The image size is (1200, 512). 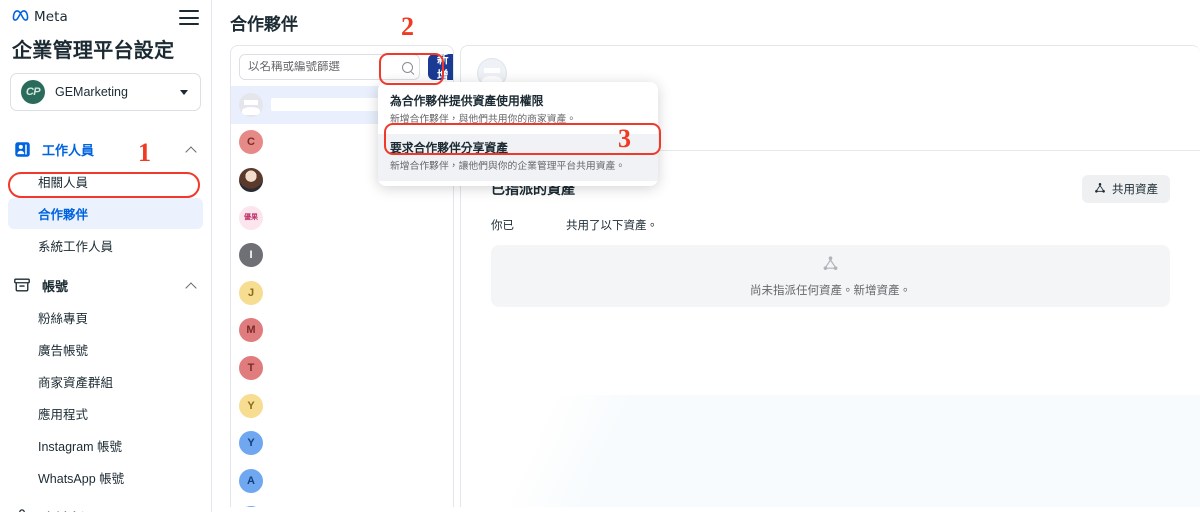 I want to click on sidebar-group-people: 工作人員, so click(x=105, y=149).